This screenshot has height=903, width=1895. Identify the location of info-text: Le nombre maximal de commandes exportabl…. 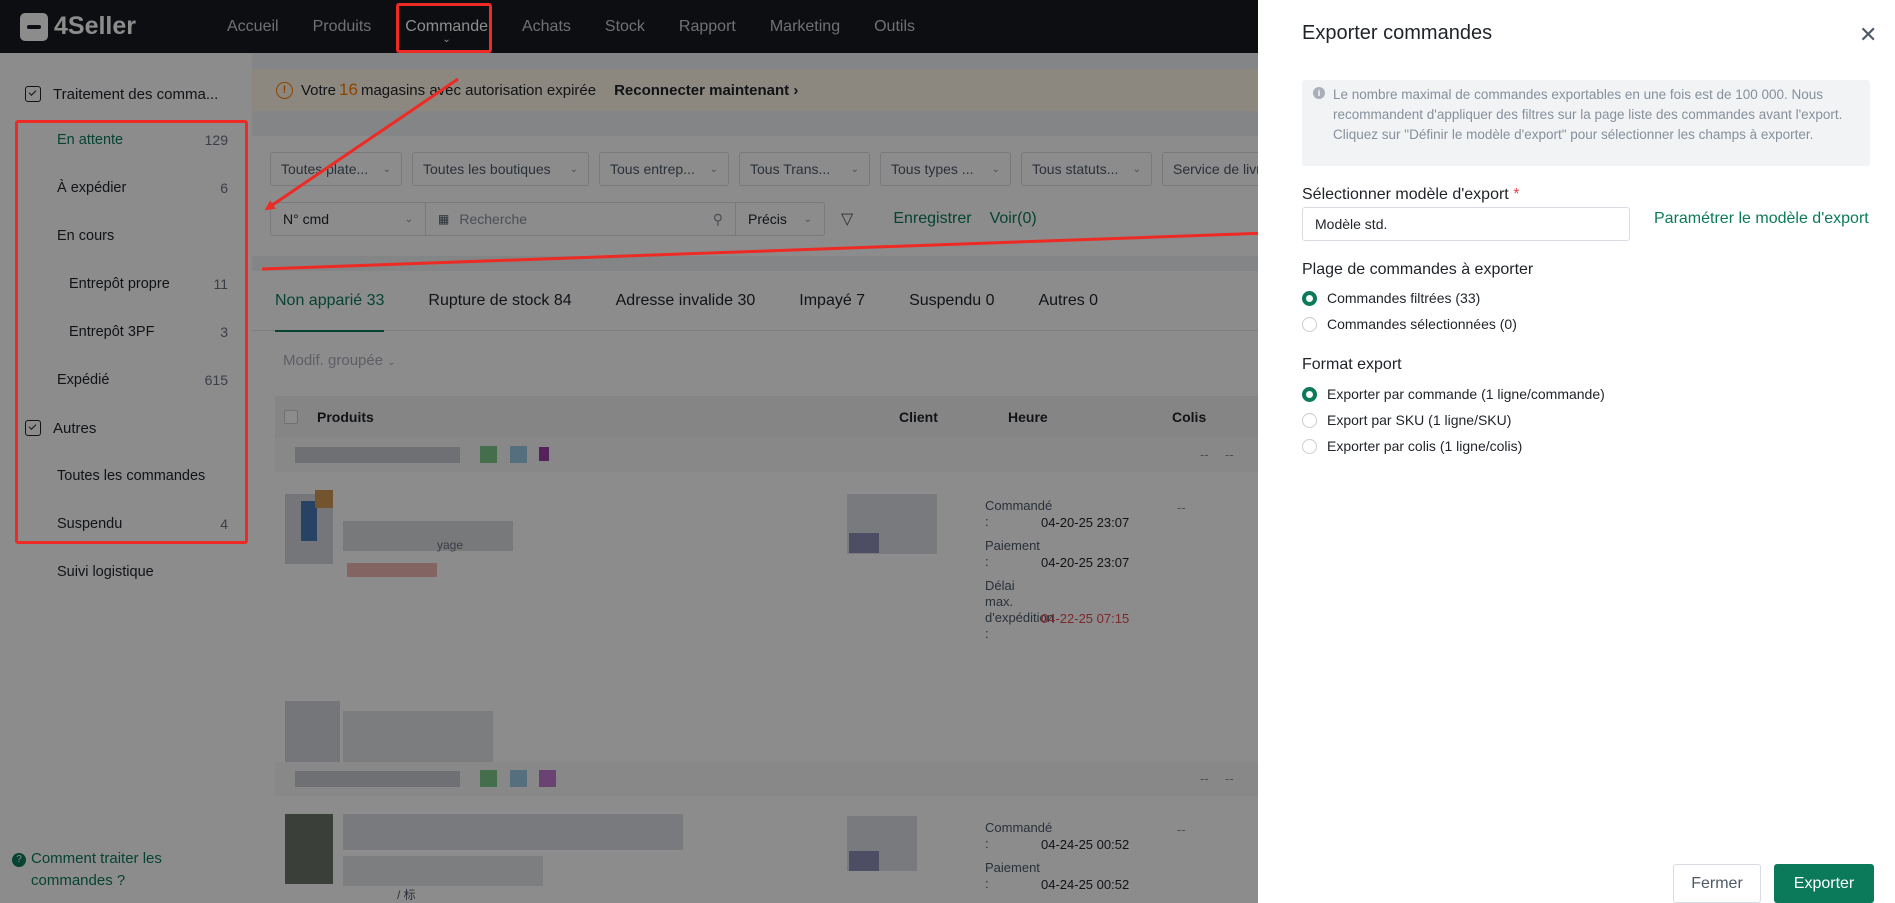
(1588, 114).